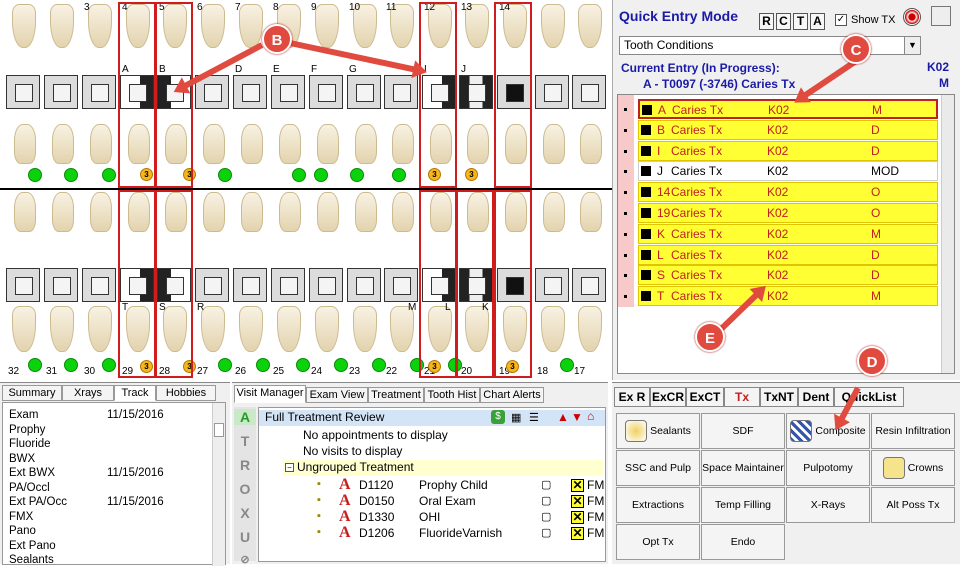 The width and height of the screenshot is (960, 566). I want to click on tx-button-temp-filling: Temp Filling, so click(743, 505).